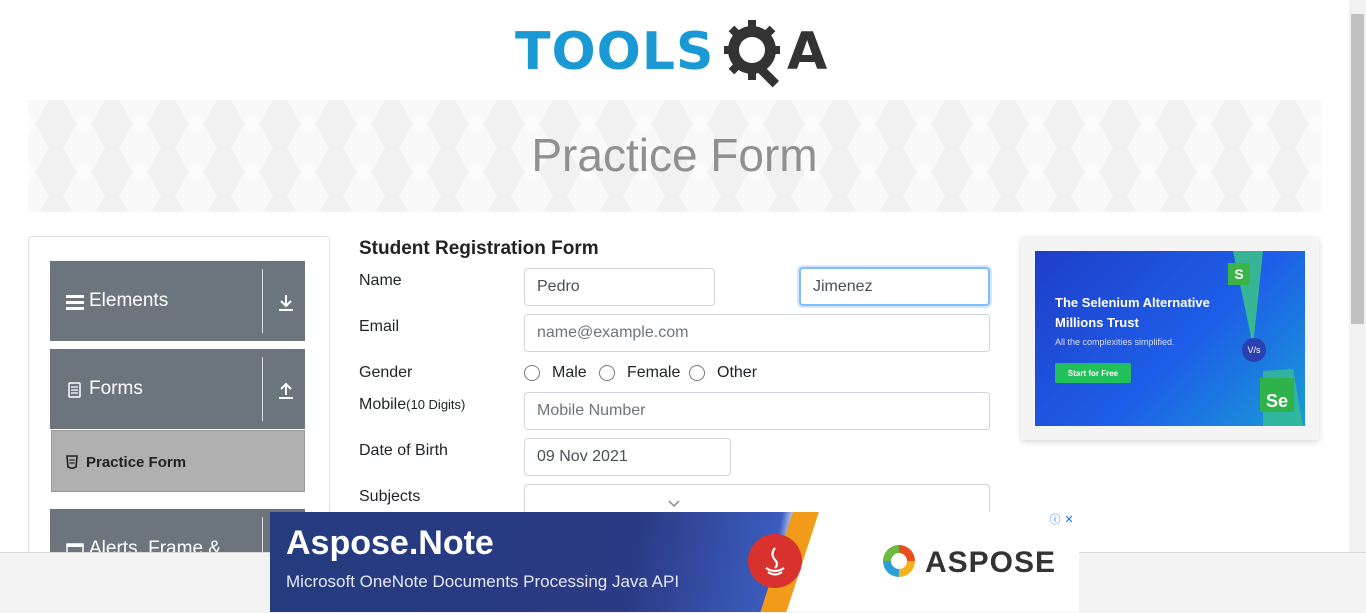  I want to click on vs-badge: V/s, so click(1254, 350).